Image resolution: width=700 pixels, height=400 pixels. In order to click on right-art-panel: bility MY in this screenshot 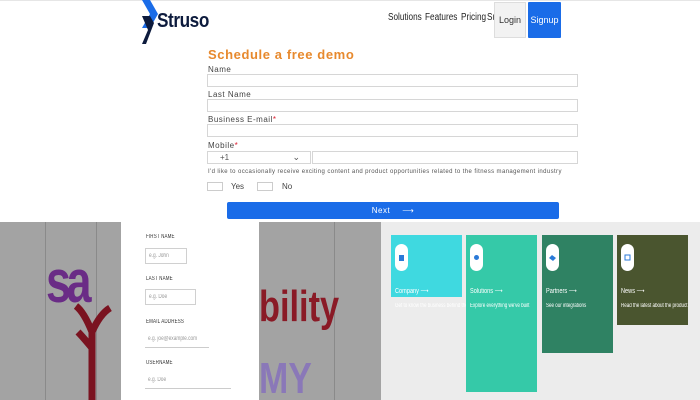, I will do `click(320, 311)`.